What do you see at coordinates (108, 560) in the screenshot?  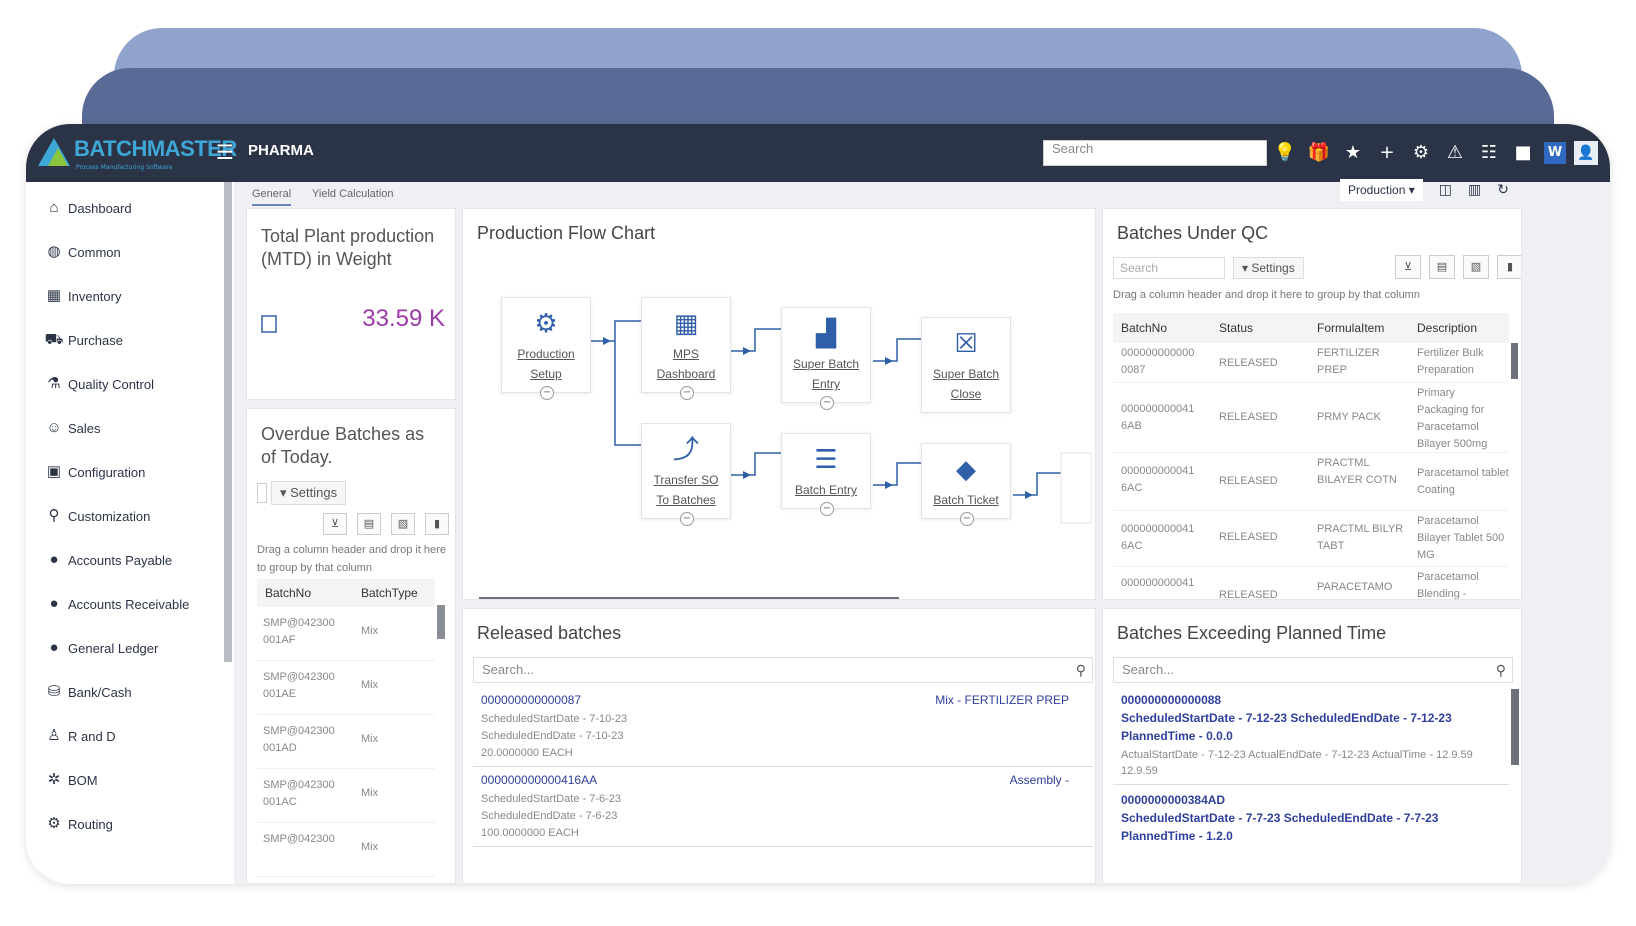 I see `sidebar-item-accounts-payable: ● Accounts Payable` at bounding box center [108, 560].